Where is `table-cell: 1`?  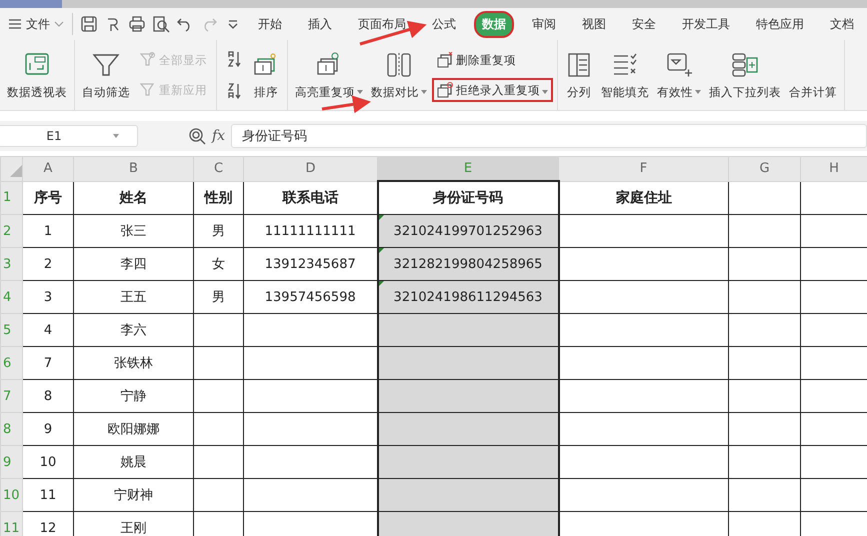 table-cell: 1 is located at coordinates (48, 231).